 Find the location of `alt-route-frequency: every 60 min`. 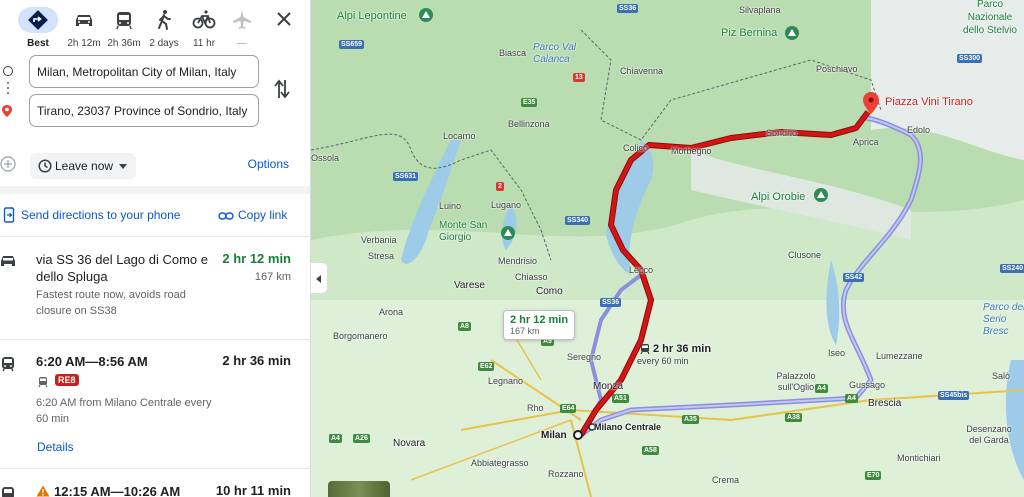

alt-route-frequency: every 60 min is located at coordinates (663, 361).